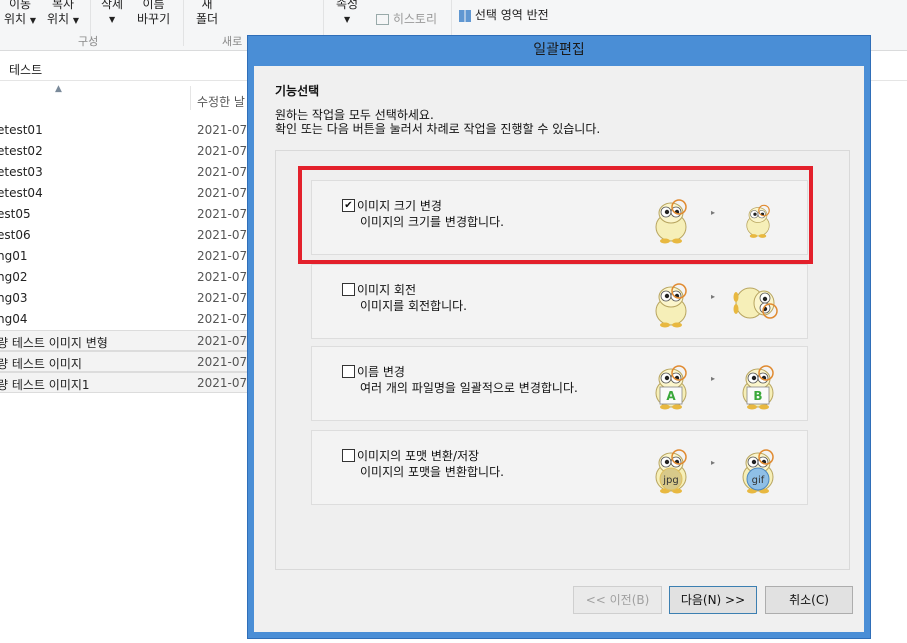 The width and height of the screenshot is (907, 643). I want to click on file-name: etest01, so click(21, 130).